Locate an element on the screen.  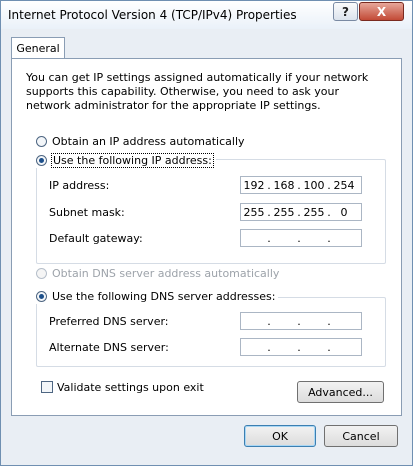
radio-obtain-dns-auto-circle is located at coordinates (41, 273).